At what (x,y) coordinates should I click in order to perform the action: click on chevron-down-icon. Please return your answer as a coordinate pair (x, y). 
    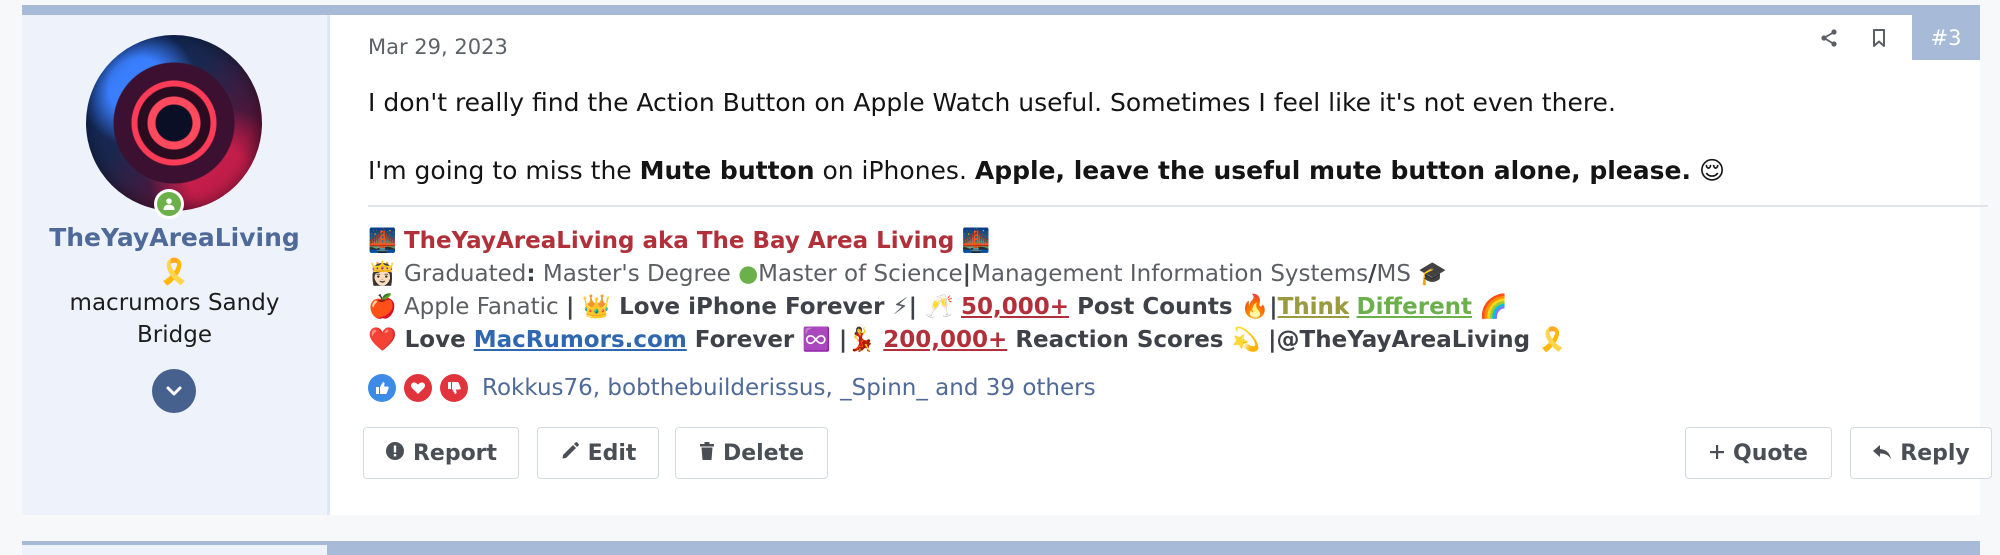
    Looking at the image, I should click on (174, 391).